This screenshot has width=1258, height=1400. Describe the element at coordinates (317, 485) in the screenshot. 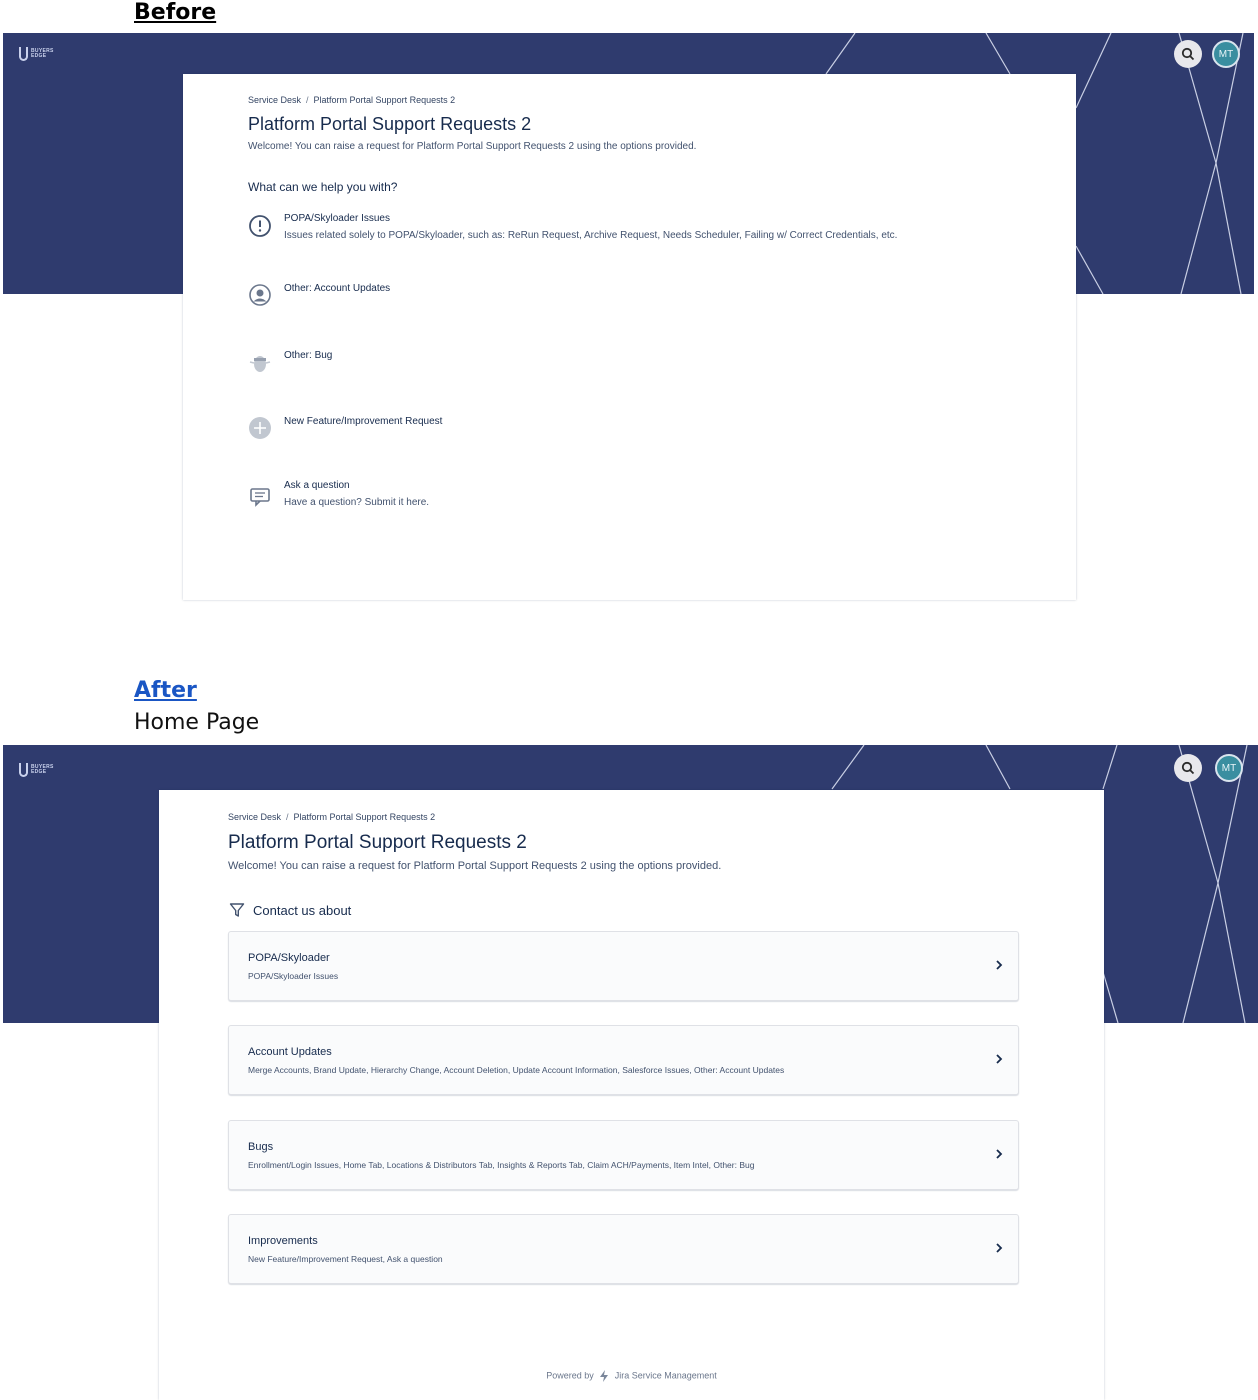

I see `request-type-name: Ask a question` at that location.